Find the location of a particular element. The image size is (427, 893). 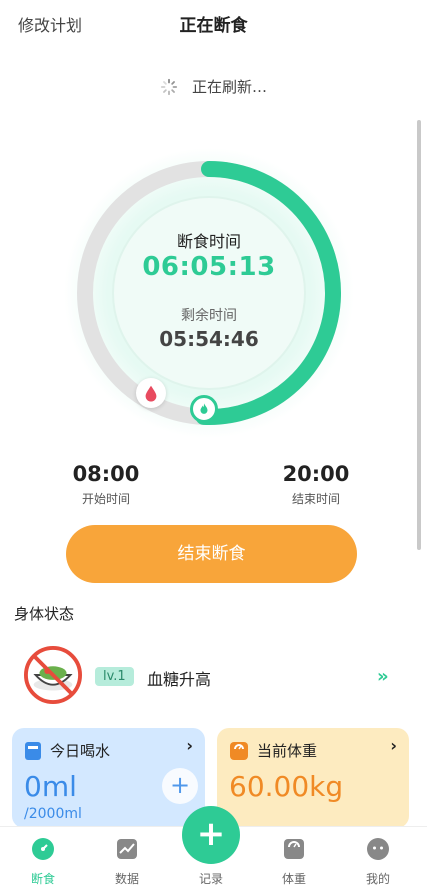

tab-weight: 体重 is located at coordinates (294, 862).